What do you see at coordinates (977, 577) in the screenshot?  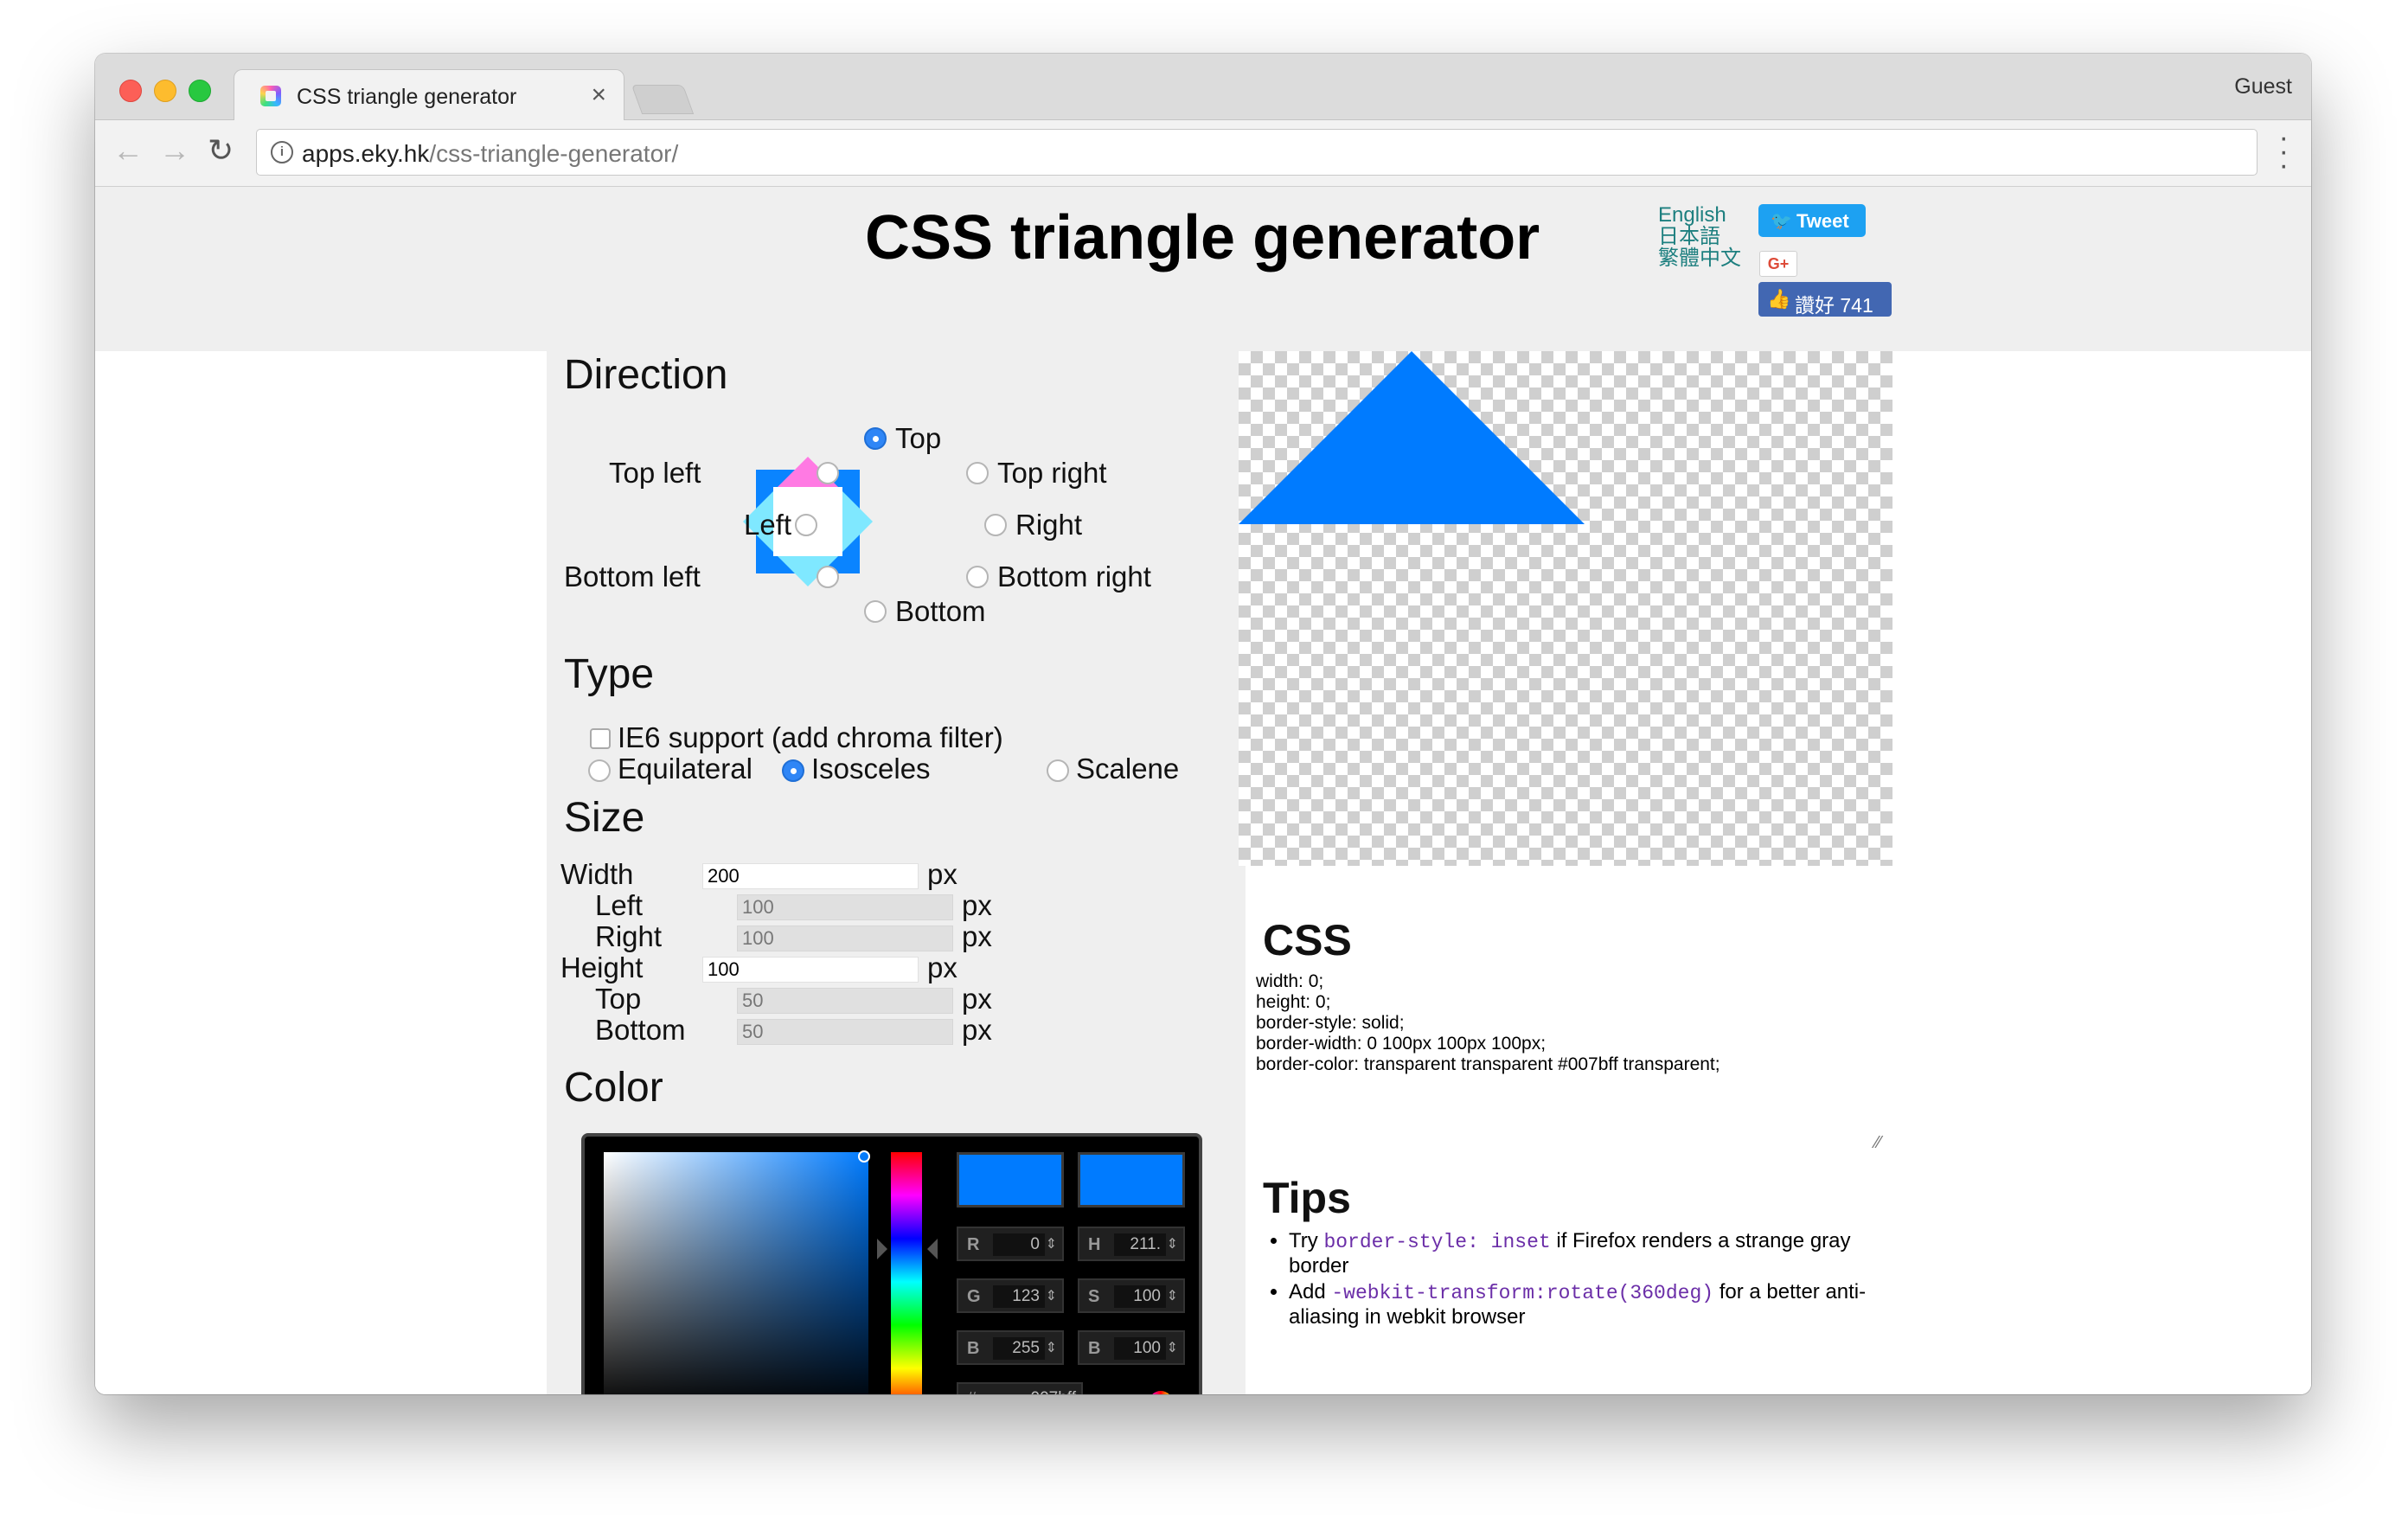 I see `direction-bottom-right-radio` at bounding box center [977, 577].